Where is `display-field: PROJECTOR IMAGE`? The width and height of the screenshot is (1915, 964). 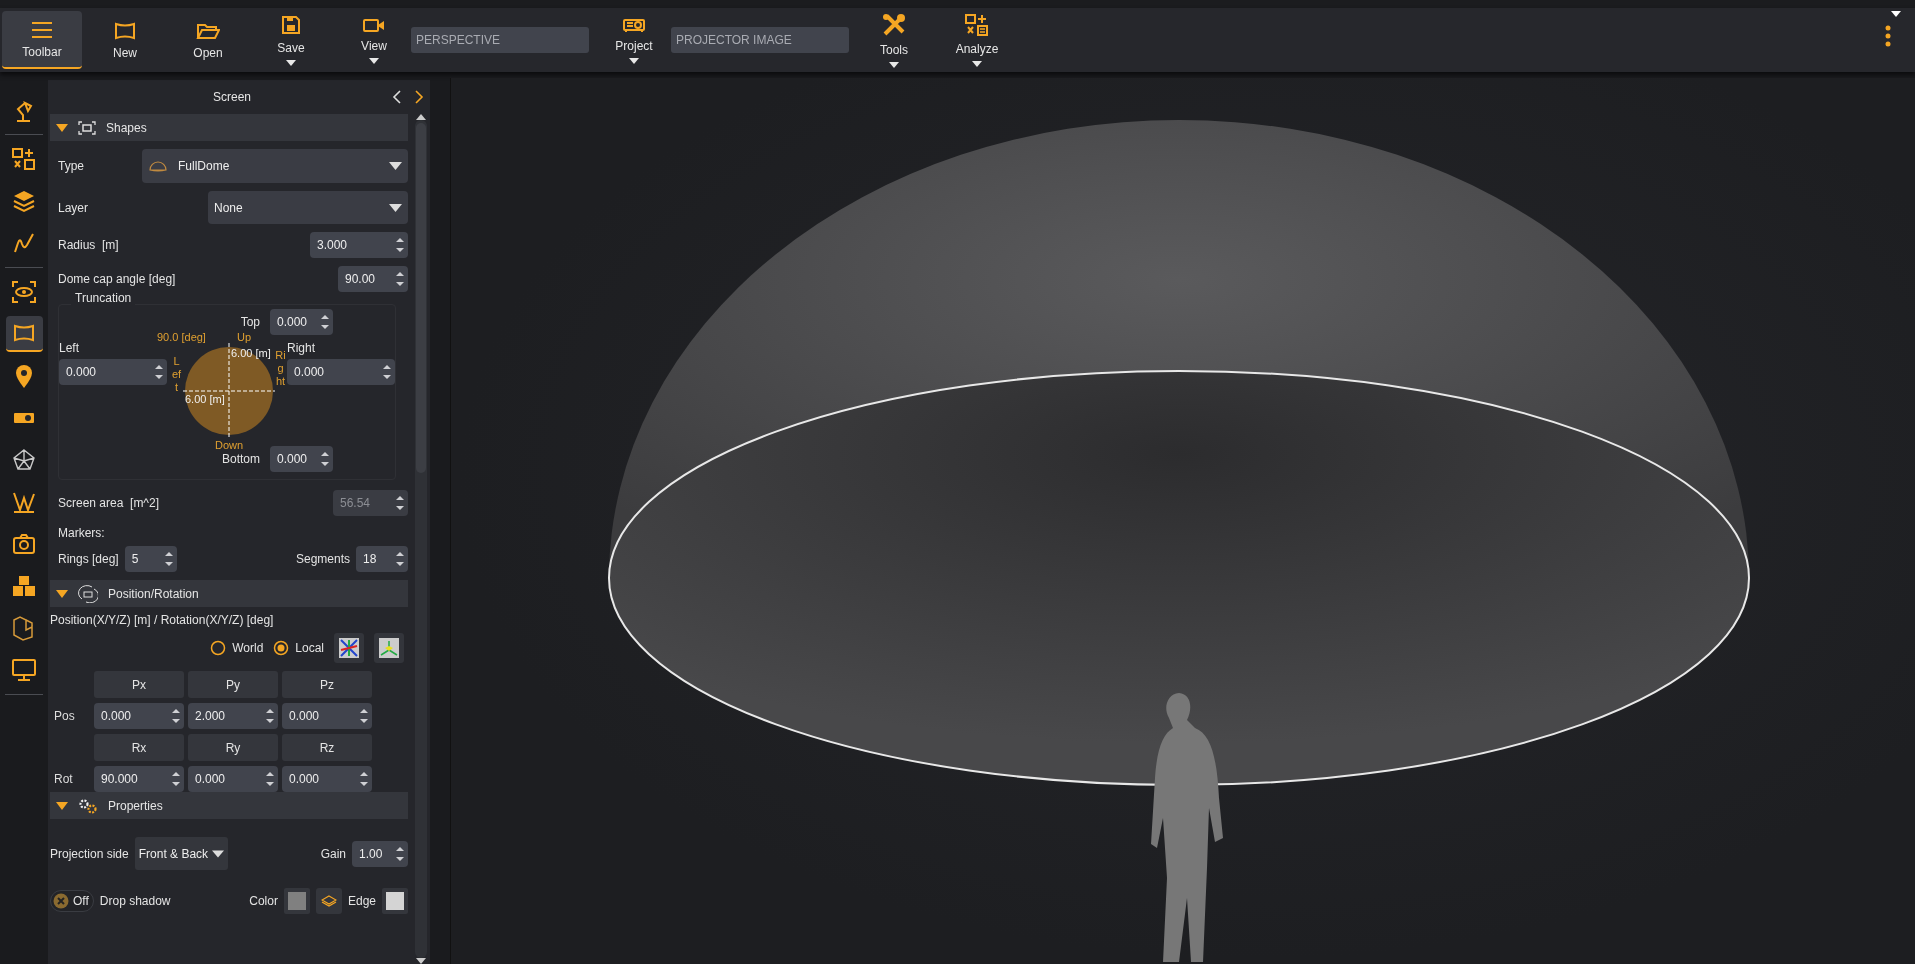 display-field: PROJECTOR IMAGE is located at coordinates (760, 40).